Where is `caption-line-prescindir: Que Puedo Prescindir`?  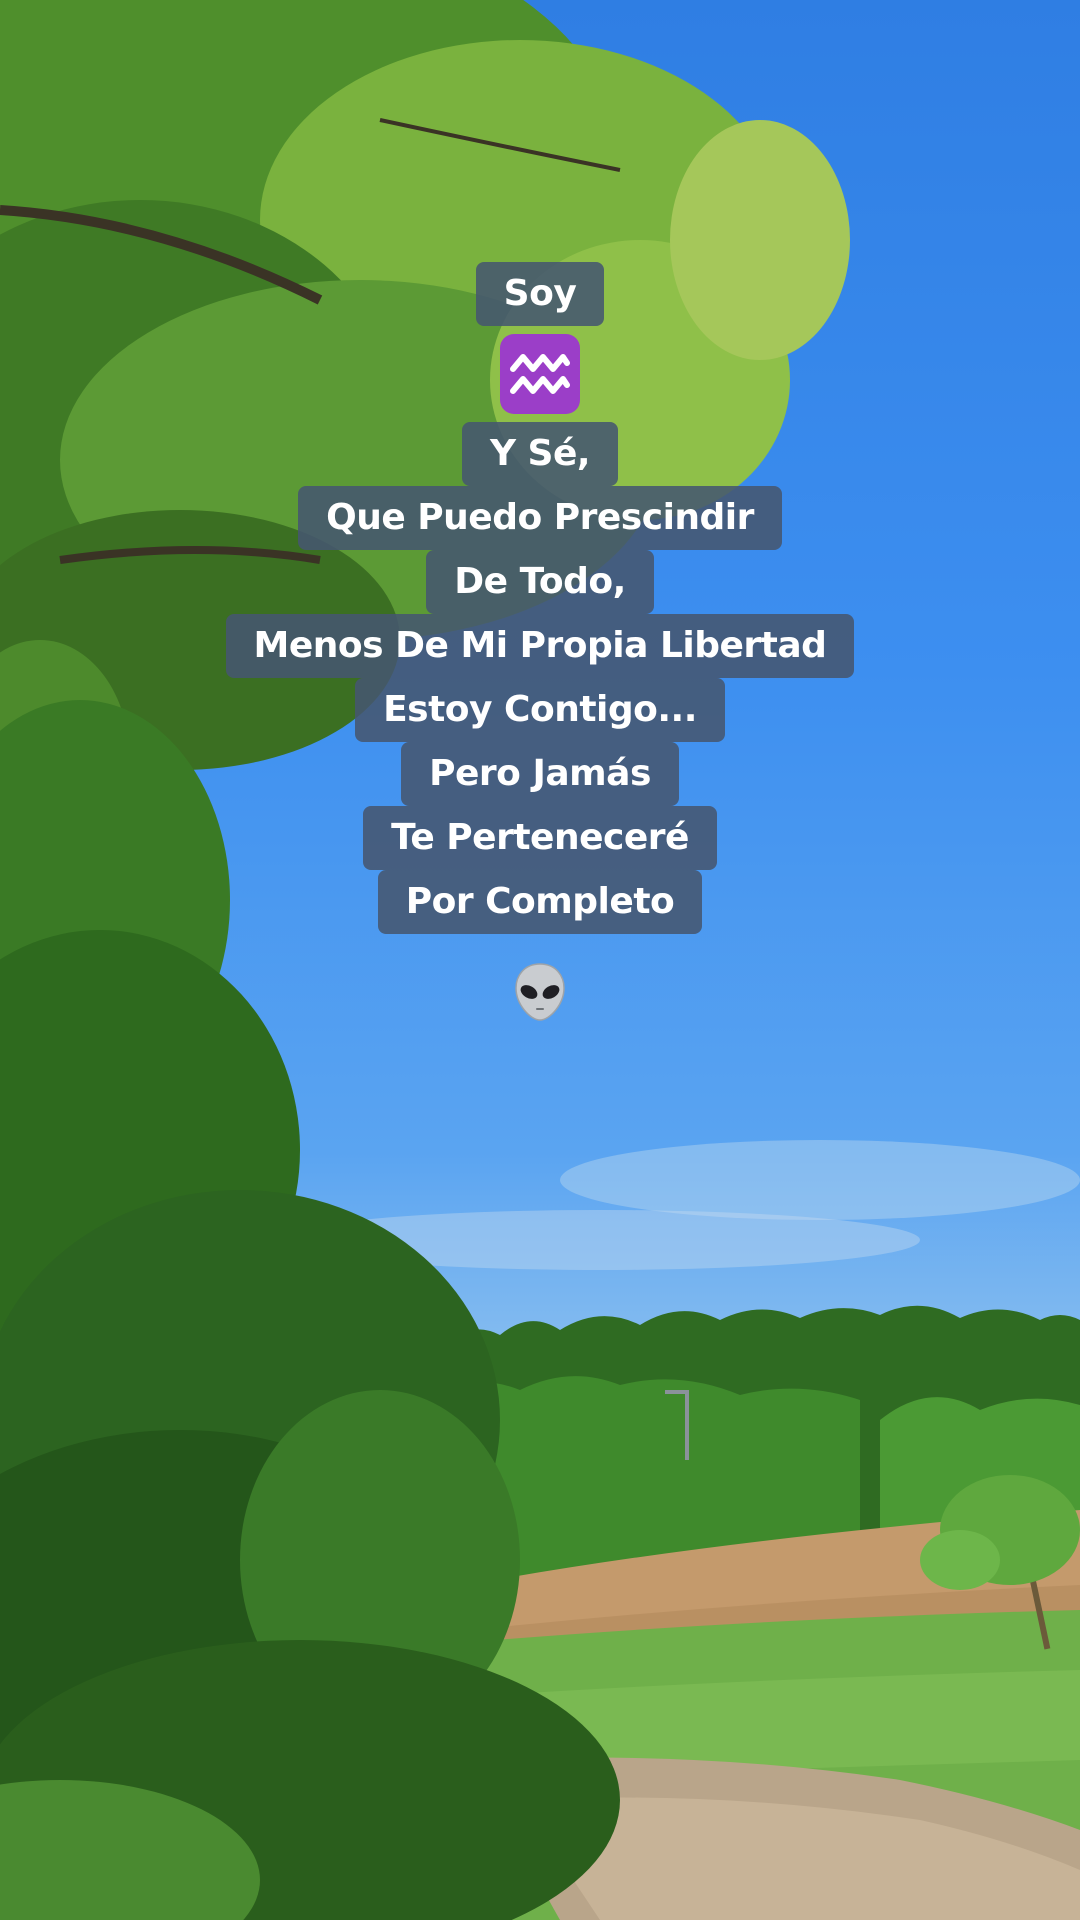 caption-line-prescindir: Que Puedo Prescindir is located at coordinates (540, 518).